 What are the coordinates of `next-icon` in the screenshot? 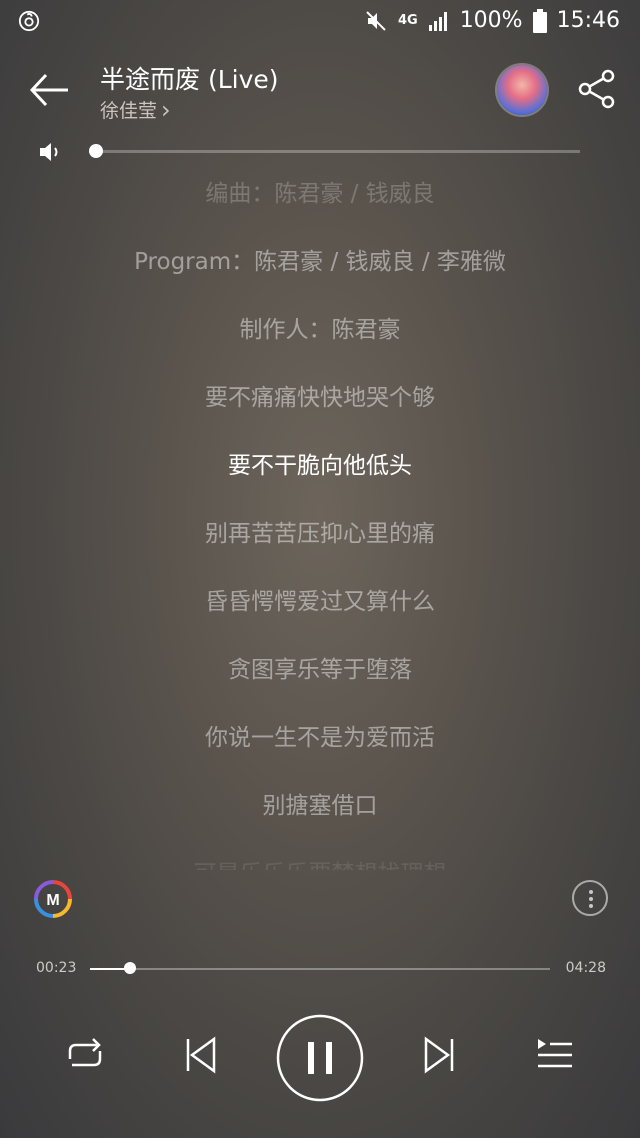 It's located at (440, 1055).